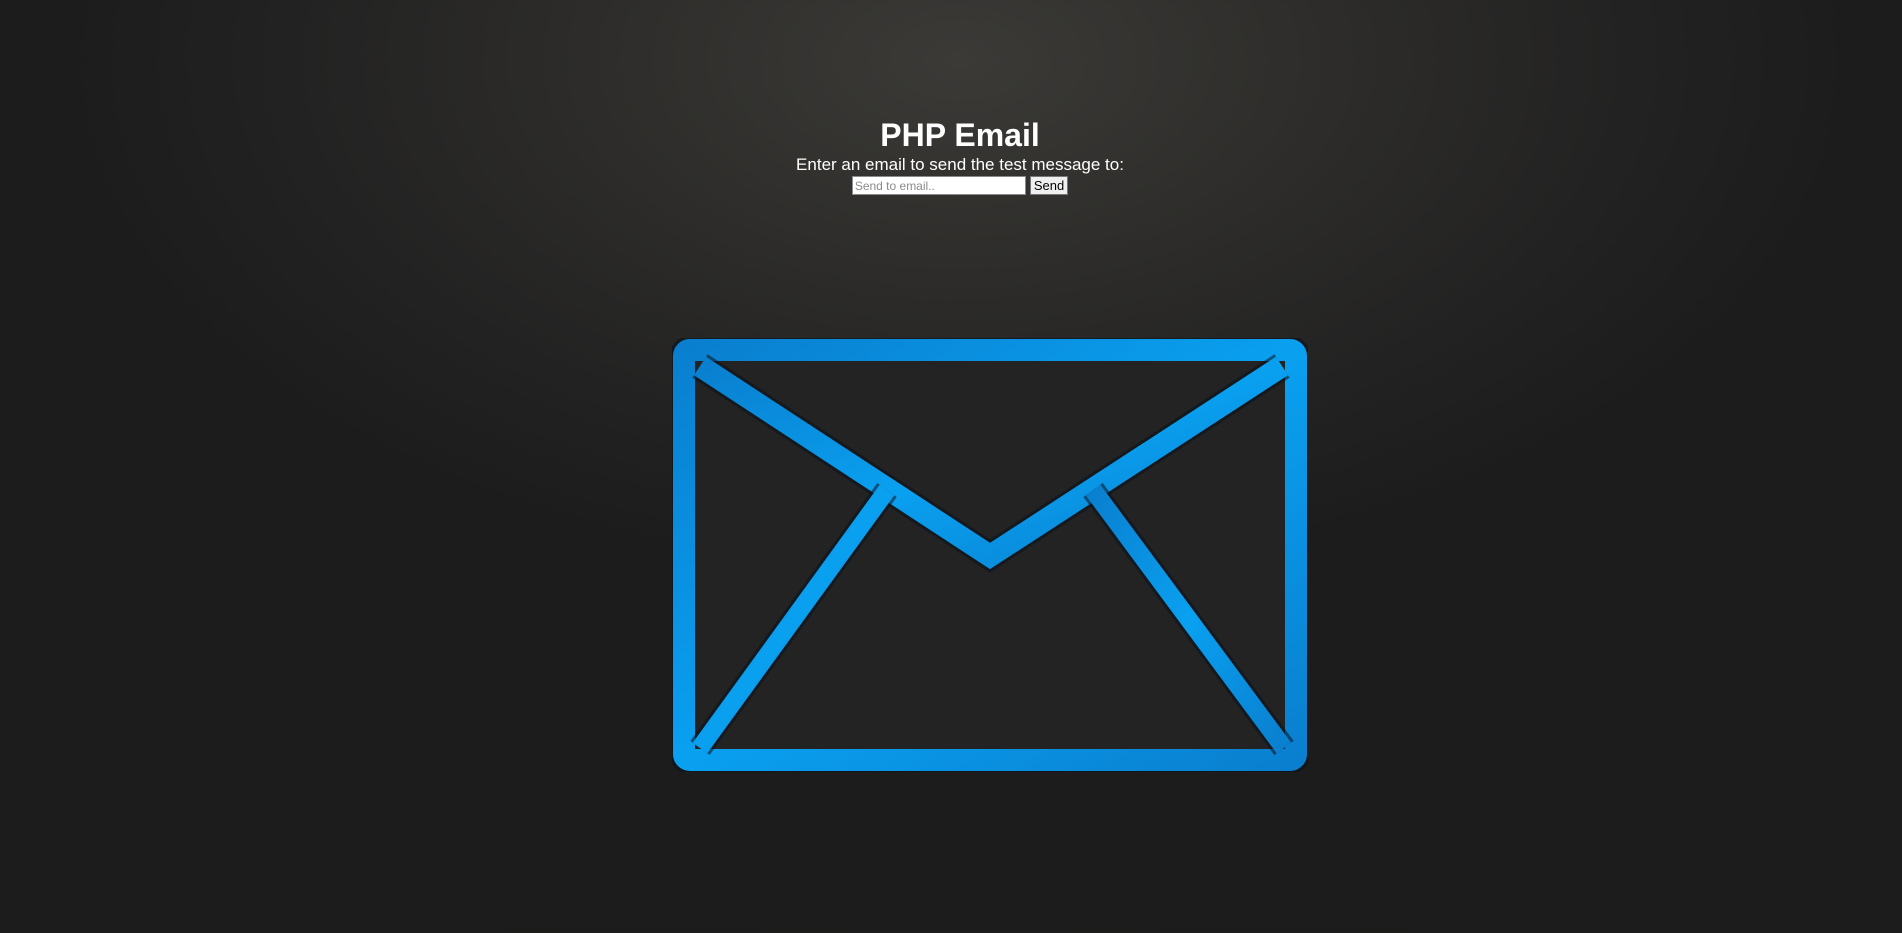 The image size is (1902, 933). What do you see at coordinates (938, 185) in the screenshot?
I see `email-input` at bounding box center [938, 185].